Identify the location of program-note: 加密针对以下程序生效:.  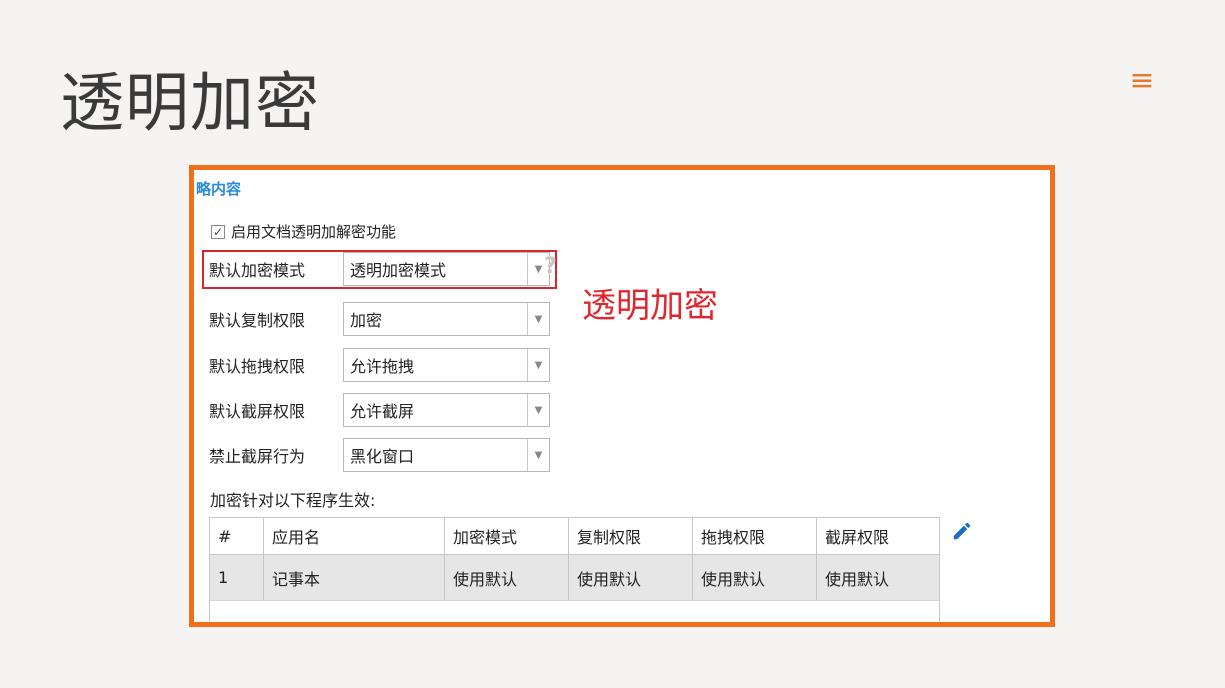
(293, 500).